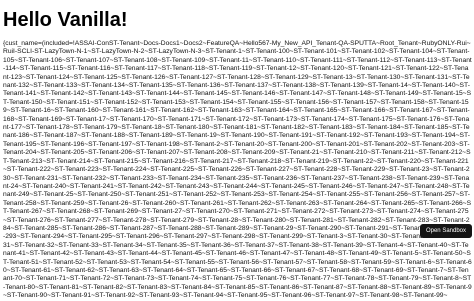  Describe the element at coordinates (65, 20) in the screenshot. I see `page-title: Hello Vanilla!` at that location.